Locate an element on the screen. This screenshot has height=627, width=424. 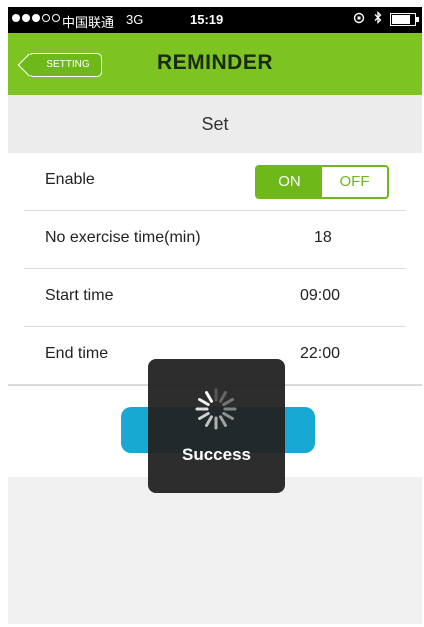
end-time-value: 22:00 is located at coordinates (320, 354).